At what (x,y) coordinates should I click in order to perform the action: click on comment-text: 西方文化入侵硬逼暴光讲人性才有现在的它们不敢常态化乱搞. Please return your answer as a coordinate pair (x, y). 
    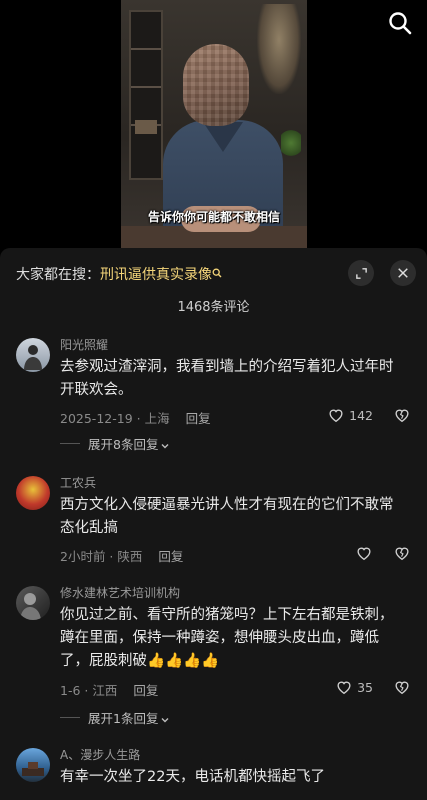
    Looking at the image, I should click on (227, 516).